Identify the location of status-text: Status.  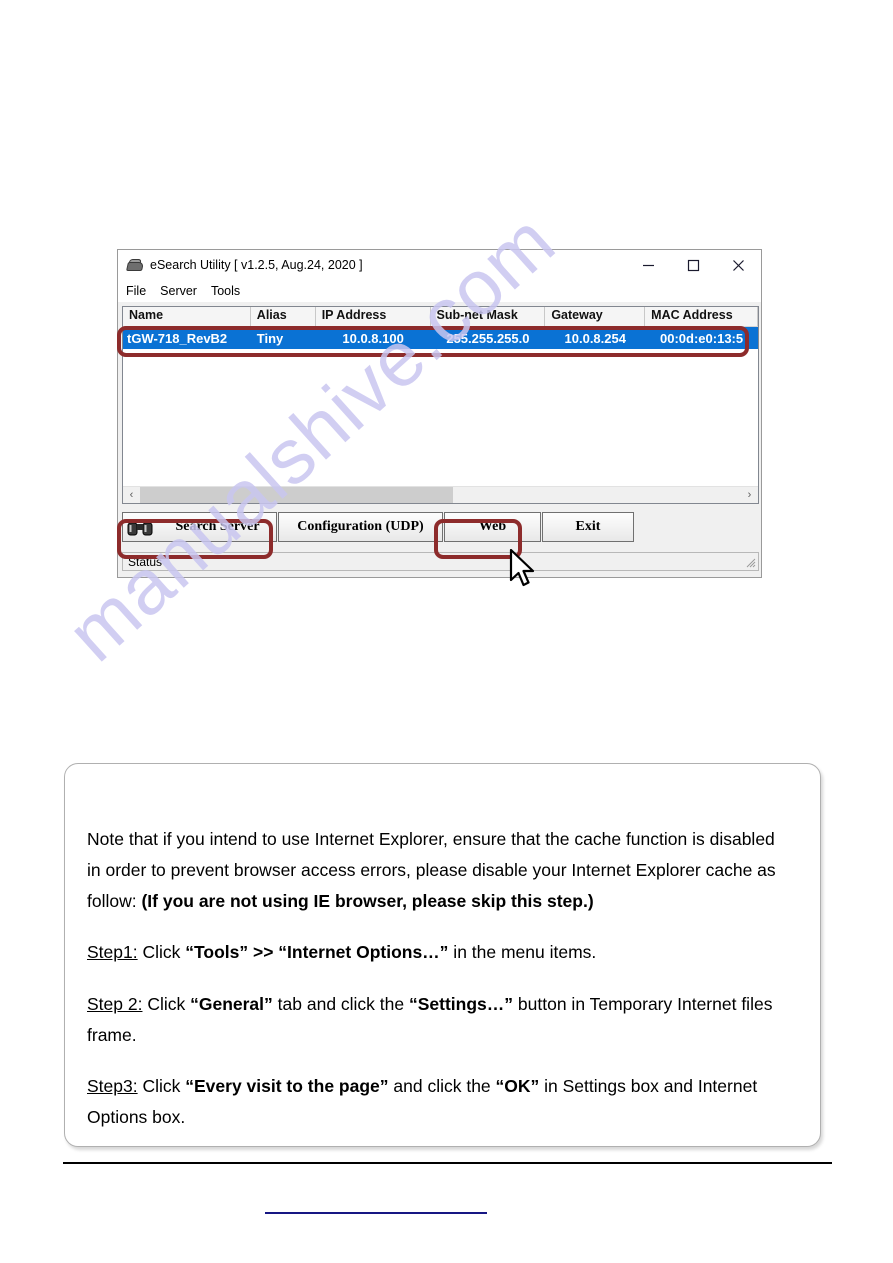
(145, 561).